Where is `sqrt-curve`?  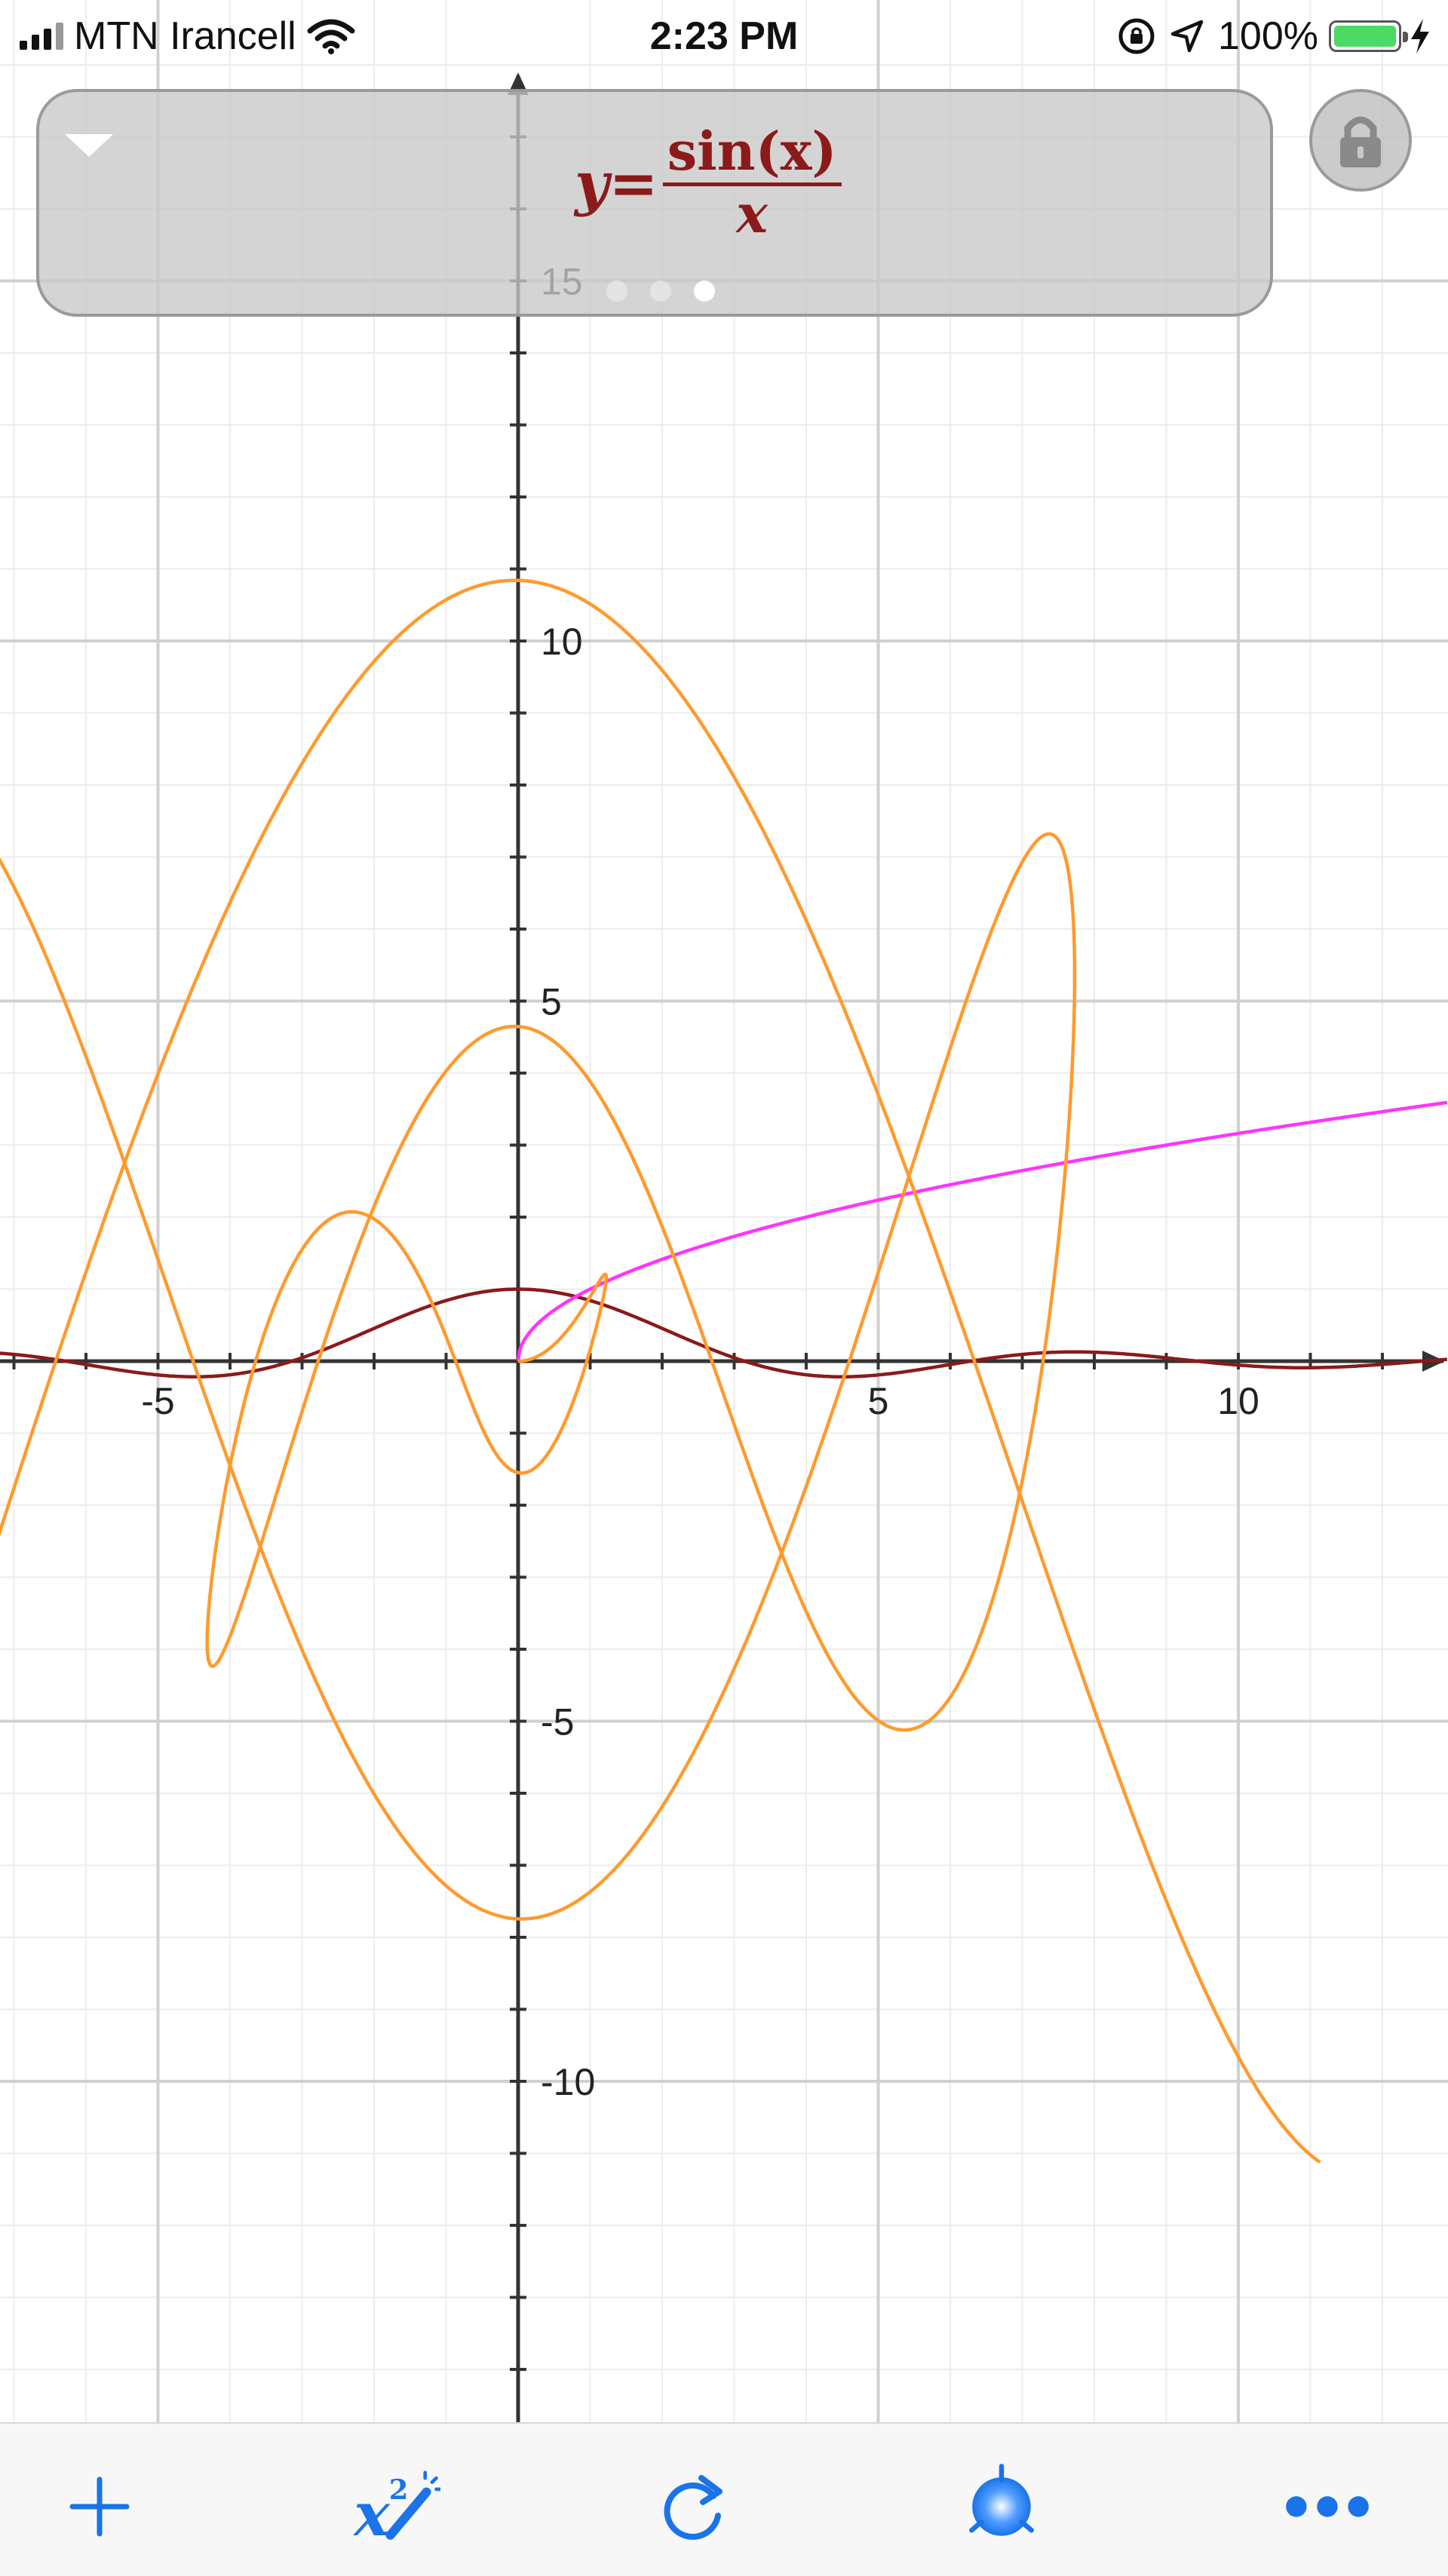 sqrt-curve is located at coordinates (982, 1231).